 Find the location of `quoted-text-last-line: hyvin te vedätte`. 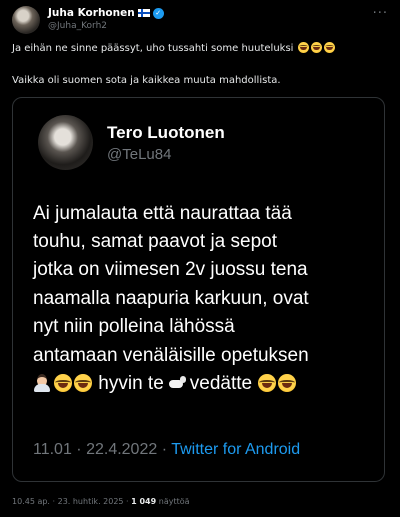

quoted-text-last-line: hyvin te vedätte is located at coordinates (165, 384).